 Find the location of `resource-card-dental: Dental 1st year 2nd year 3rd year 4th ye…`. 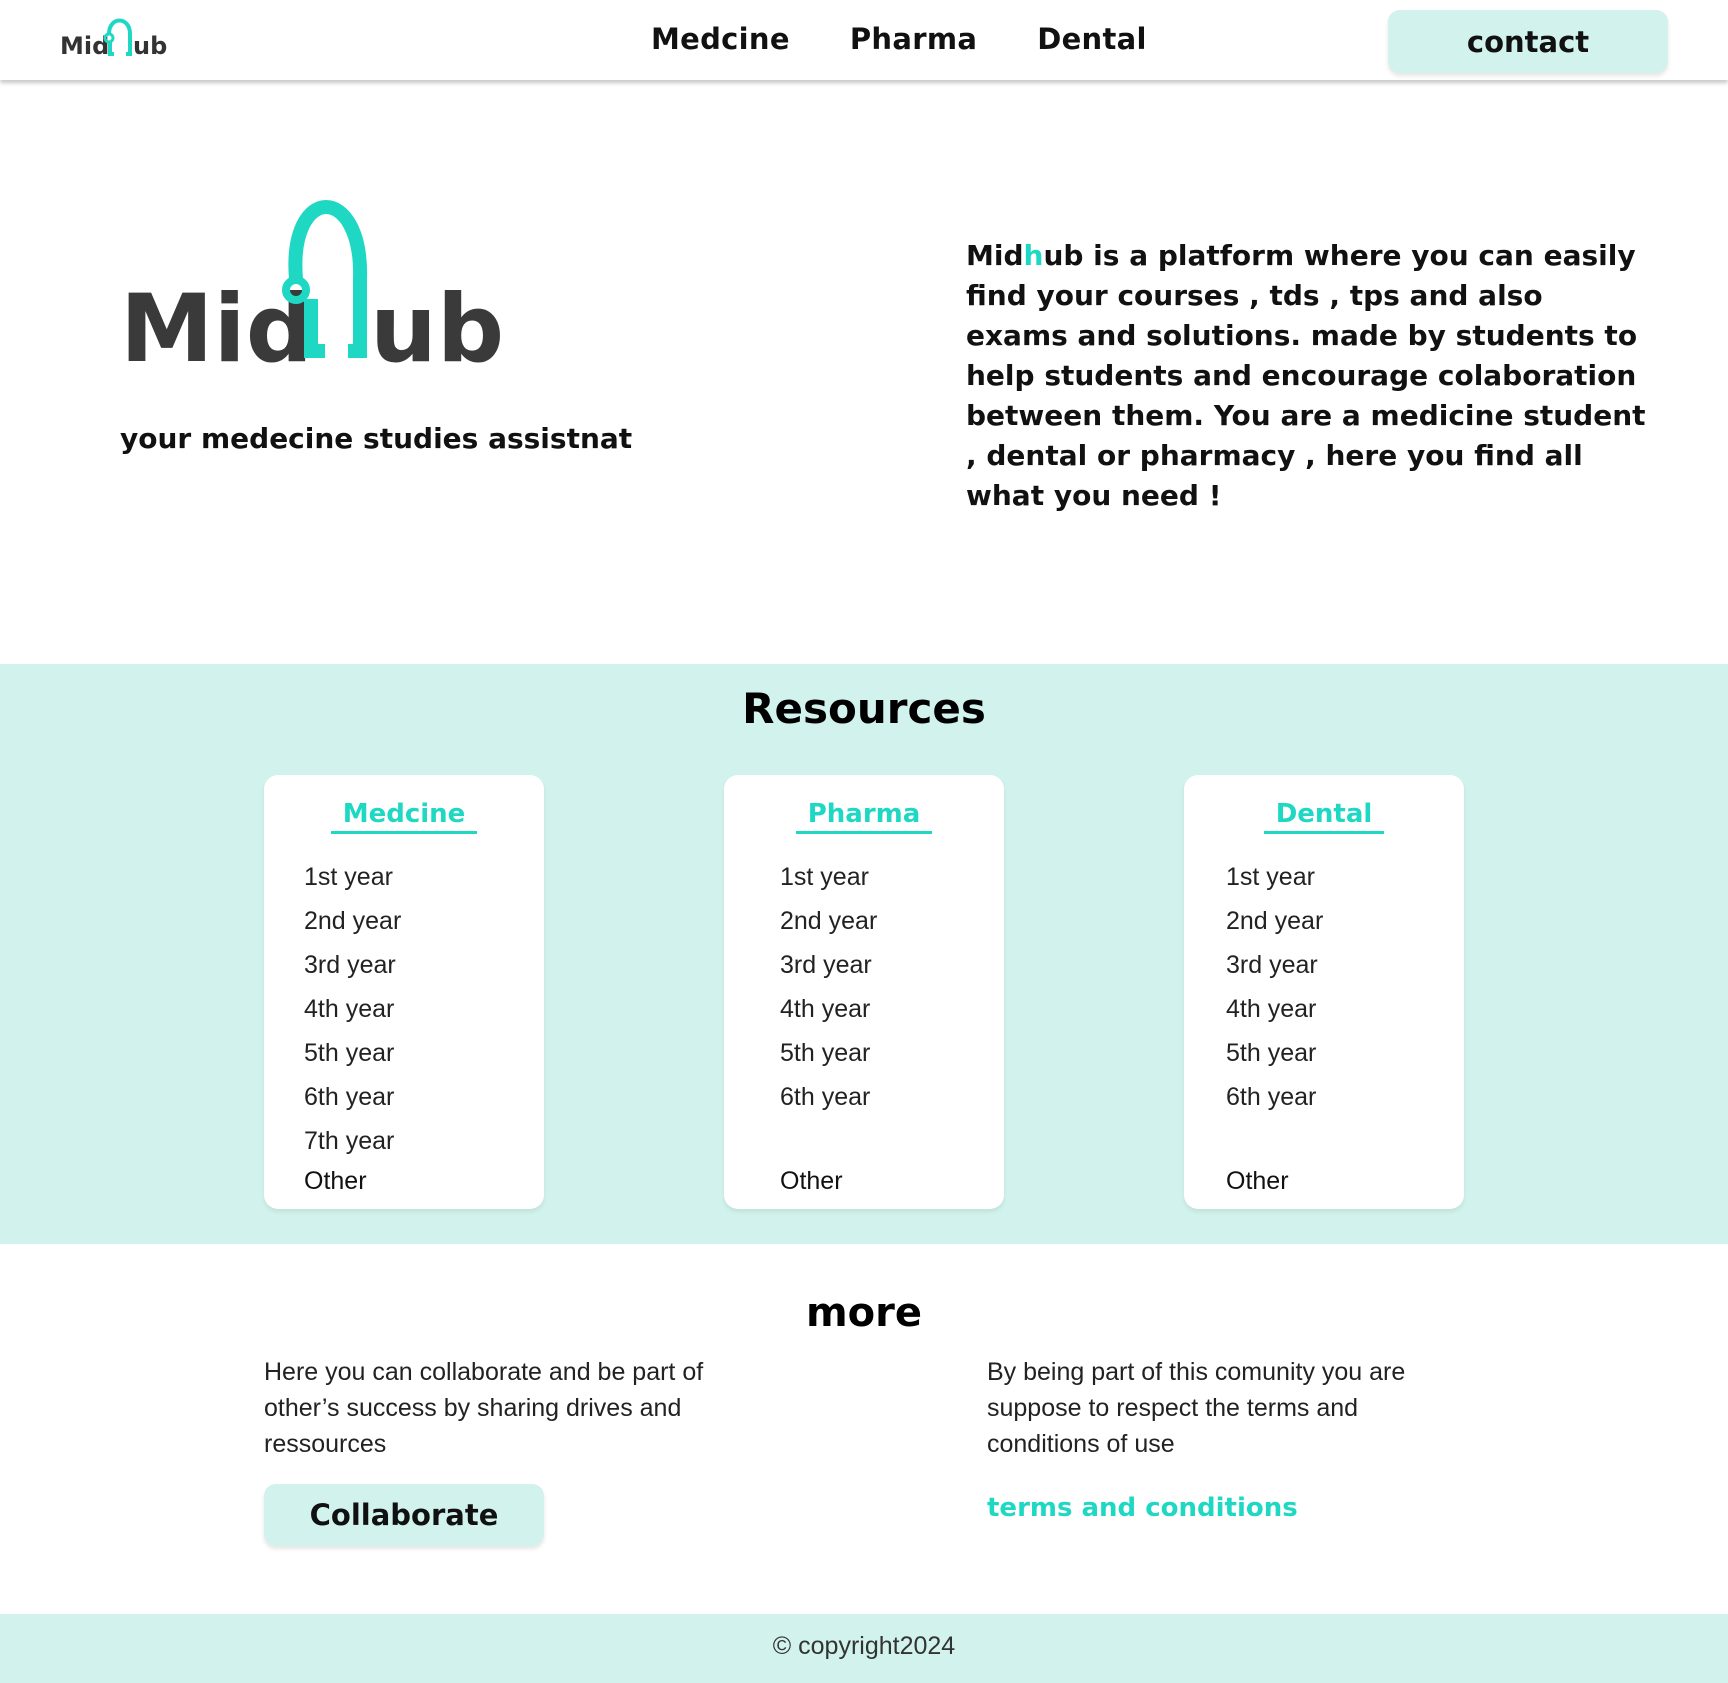

resource-card-dental: Dental 1st year 2nd year 3rd year 4th ye… is located at coordinates (1324, 992).